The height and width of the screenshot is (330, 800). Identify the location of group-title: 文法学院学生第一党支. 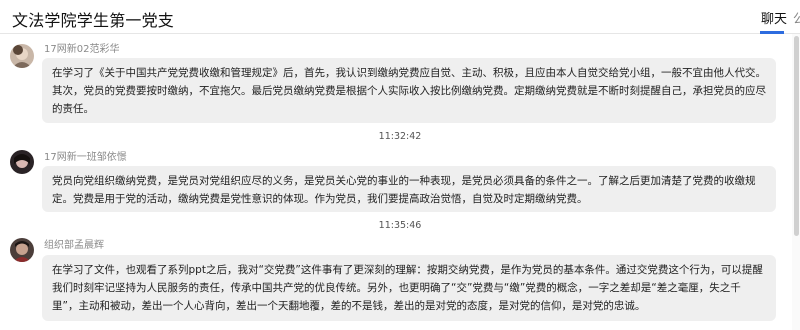
(93, 20).